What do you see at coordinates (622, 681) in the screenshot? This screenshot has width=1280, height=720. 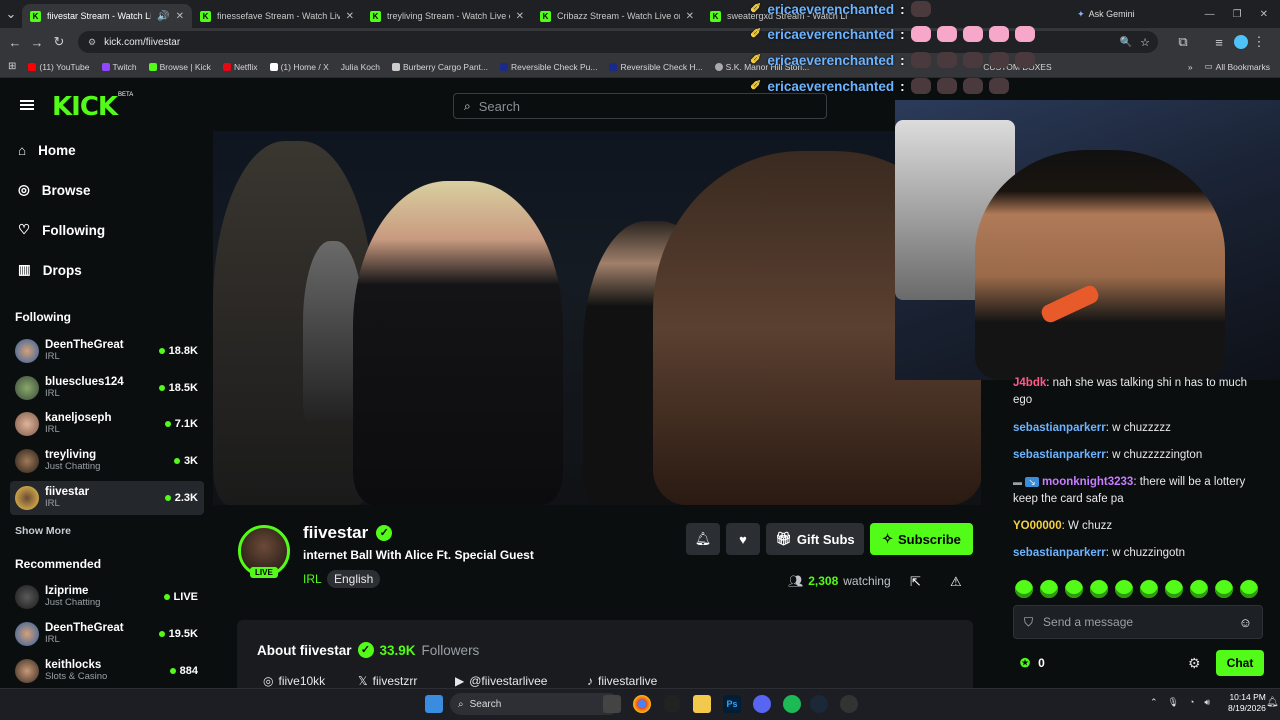 I see `social-link-tiktok: ♪ fiivestarlive` at bounding box center [622, 681].